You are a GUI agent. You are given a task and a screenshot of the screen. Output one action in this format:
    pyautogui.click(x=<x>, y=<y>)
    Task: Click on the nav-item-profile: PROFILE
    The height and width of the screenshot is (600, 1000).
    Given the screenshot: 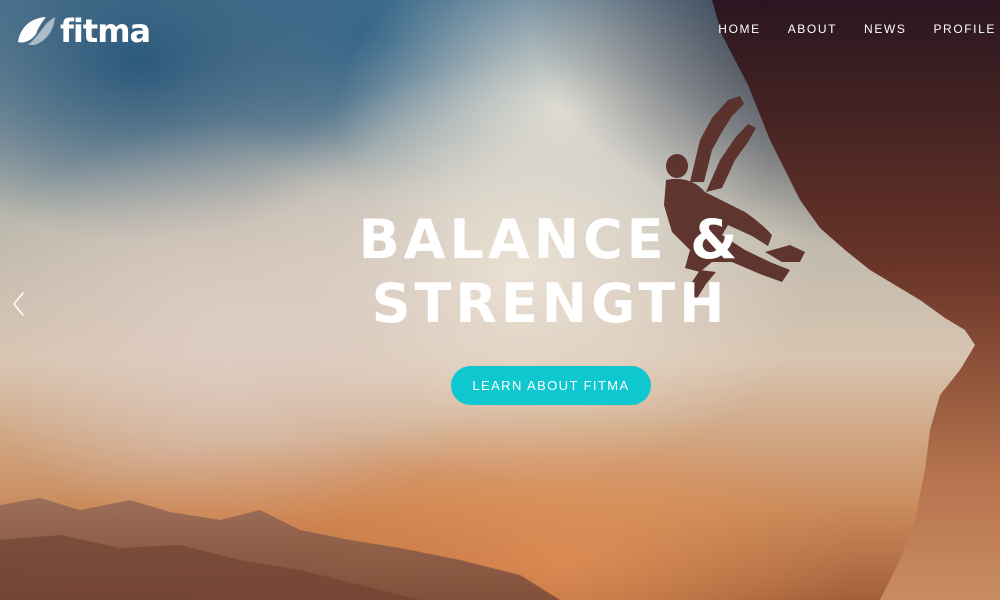 What is the action you would take?
    pyautogui.click(x=964, y=29)
    